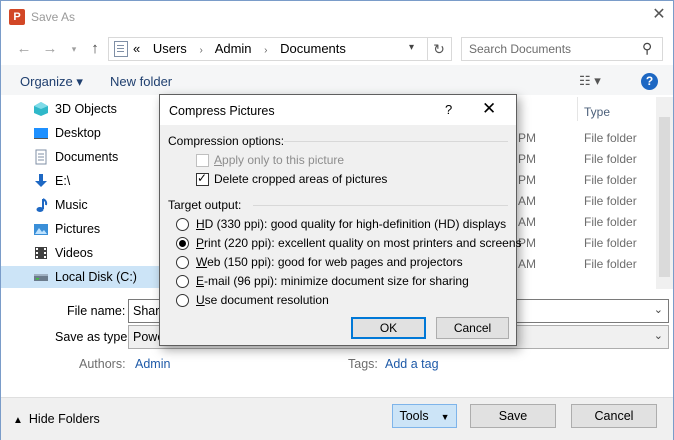 The width and height of the screenshot is (674, 440). Describe the element at coordinates (41, 133) in the screenshot. I see `desktop-icon` at that location.